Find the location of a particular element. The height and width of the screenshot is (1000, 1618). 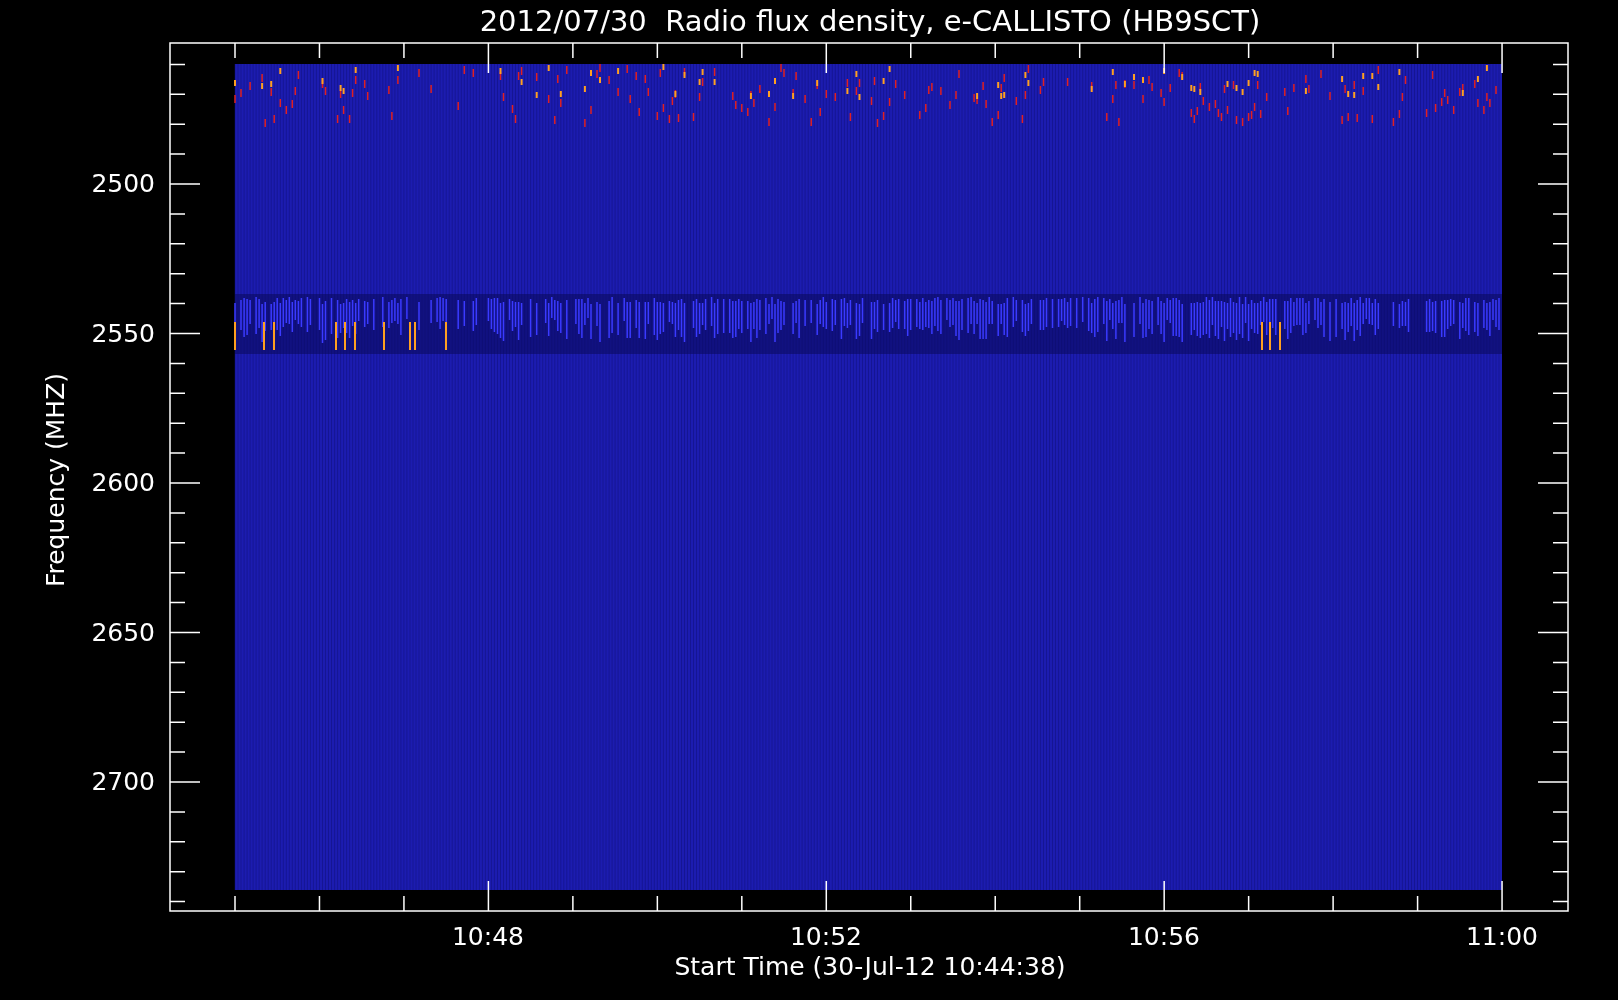

y-tick-label: 2500 is located at coordinates (123, 183).